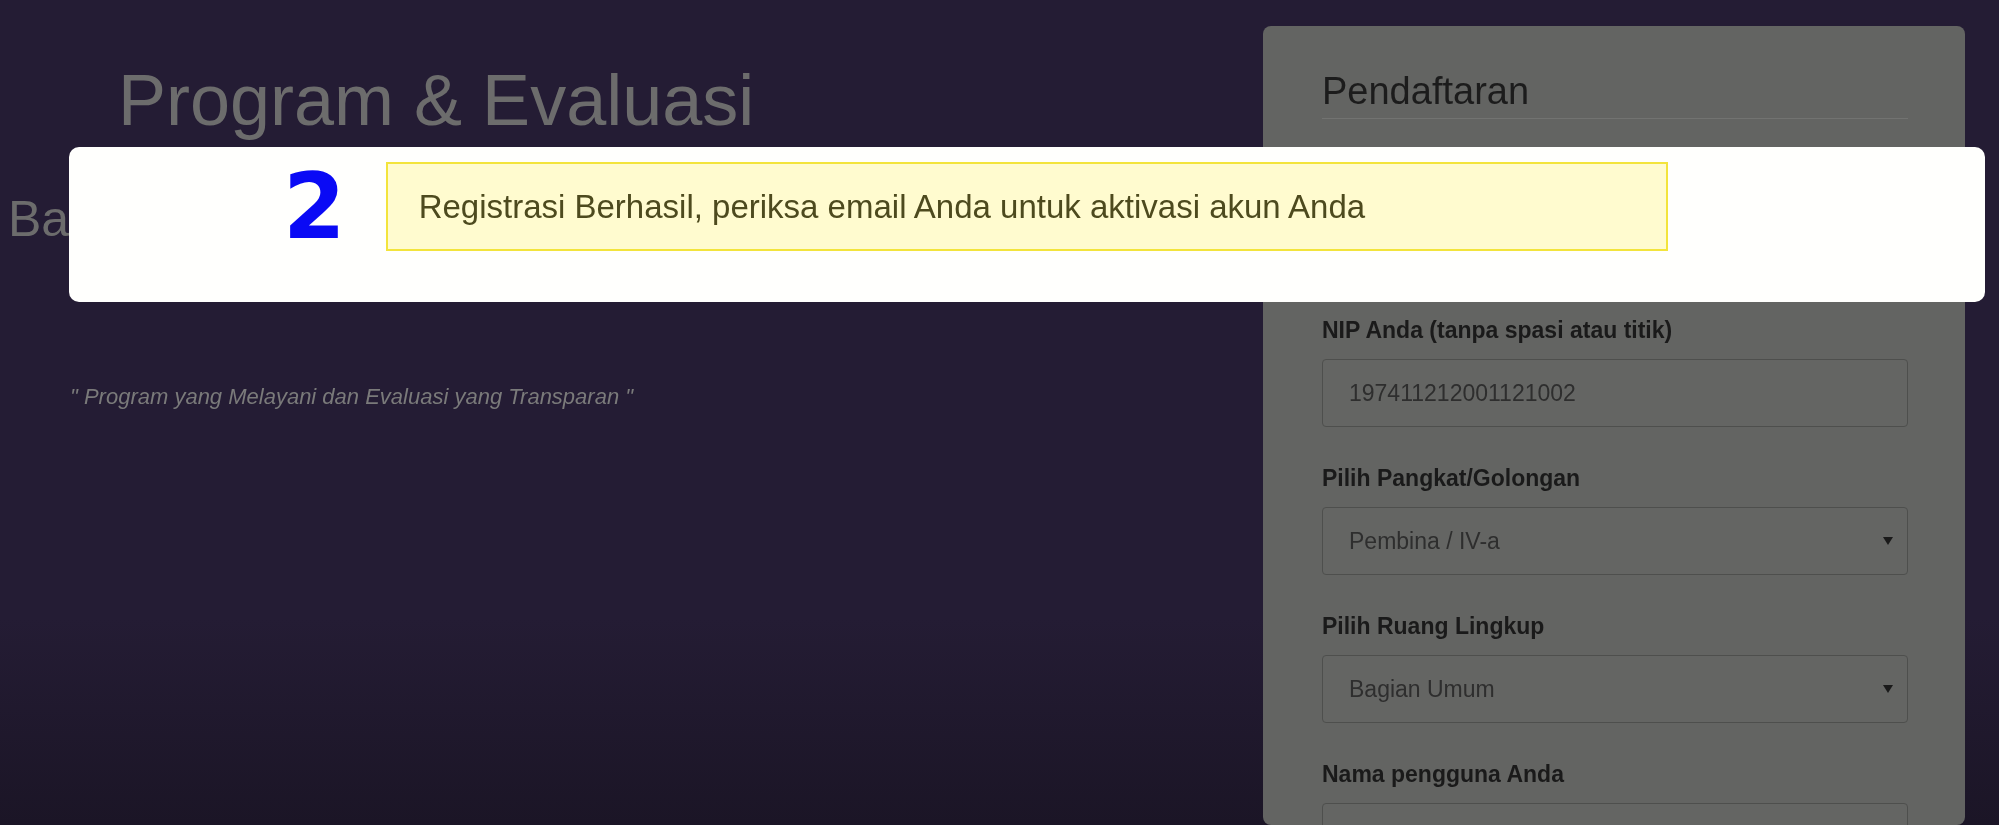  Describe the element at coordinates (1498, 330) in the screenshot. I see `field-label: NIP Anda (tanpa spasi atau titik)` at that location.